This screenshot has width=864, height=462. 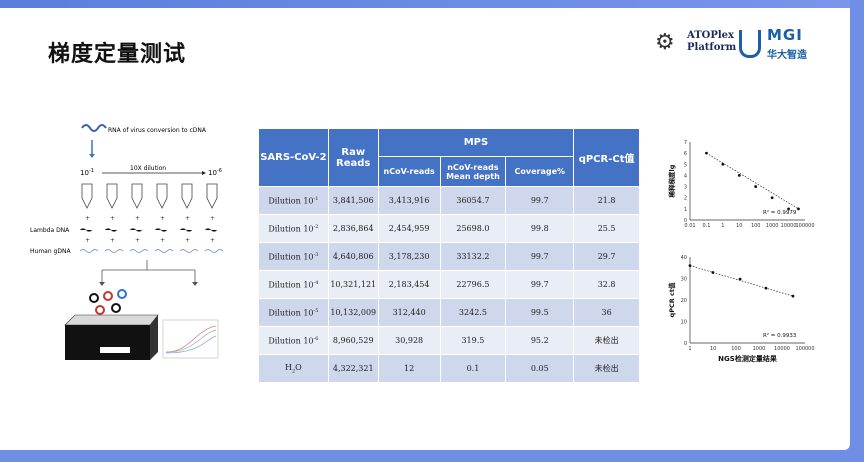 What do you see at coordinates (293, 368) in the screenshot?
I see `row-label: H2O` at bounding box center [293, 368].